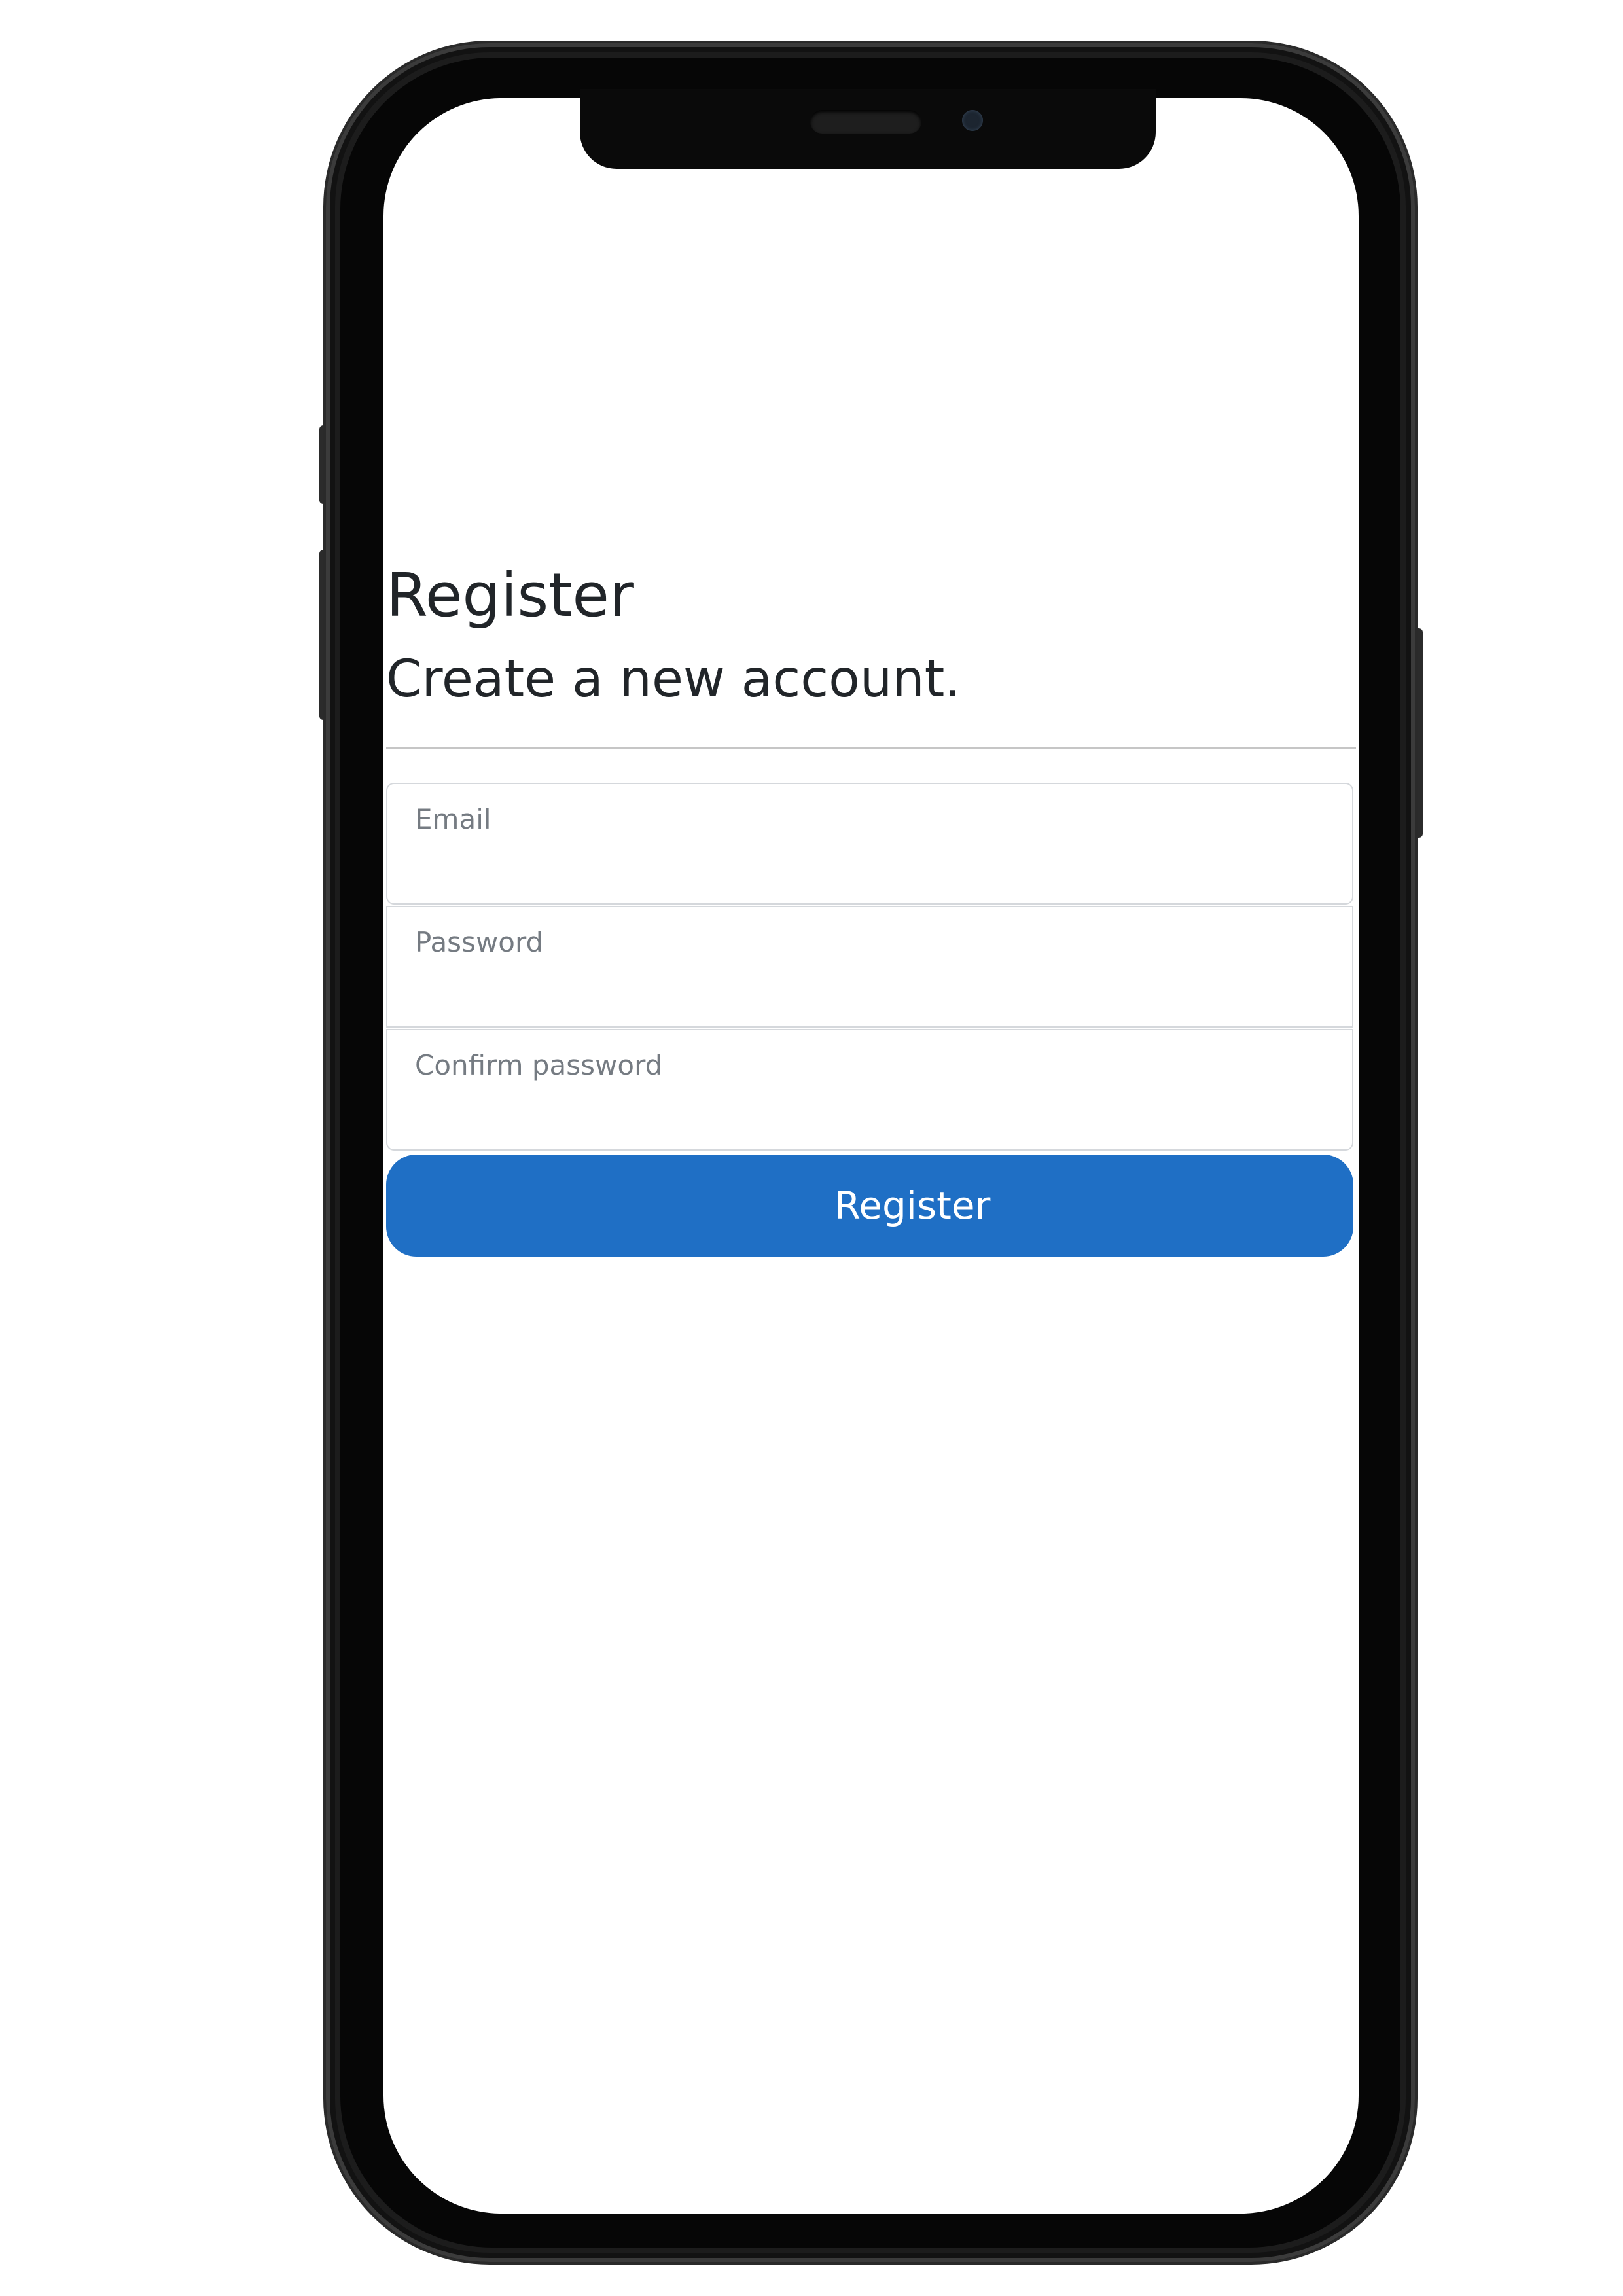 The image size is (1623, 2296). What do you see at coordinates (539, 1065) in the screenshot?
I see `confirm-password-field-placeholder: Confirm password` at bounding box center [539, 1065].